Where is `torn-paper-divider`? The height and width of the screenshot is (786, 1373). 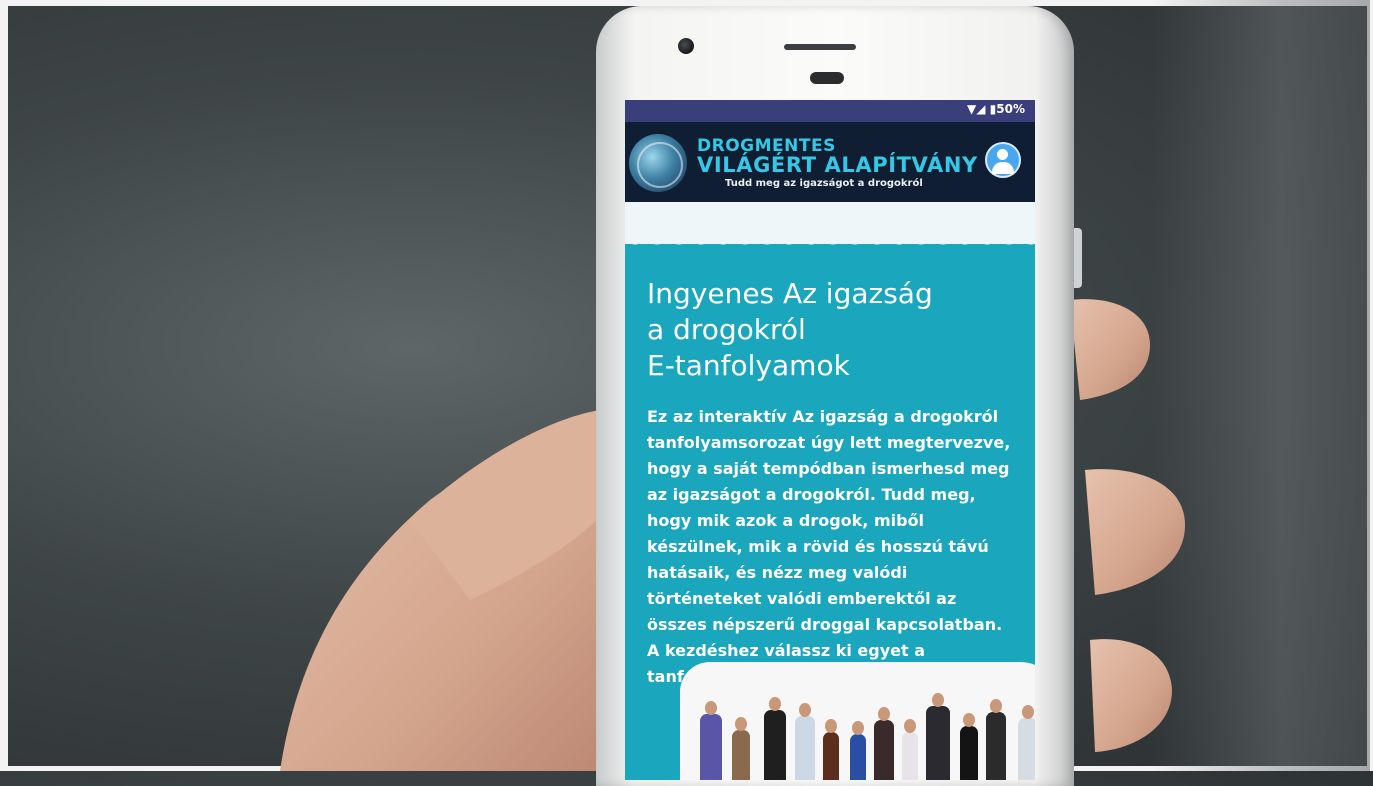 torn-paper-divider is located at coordinates (830, 226).